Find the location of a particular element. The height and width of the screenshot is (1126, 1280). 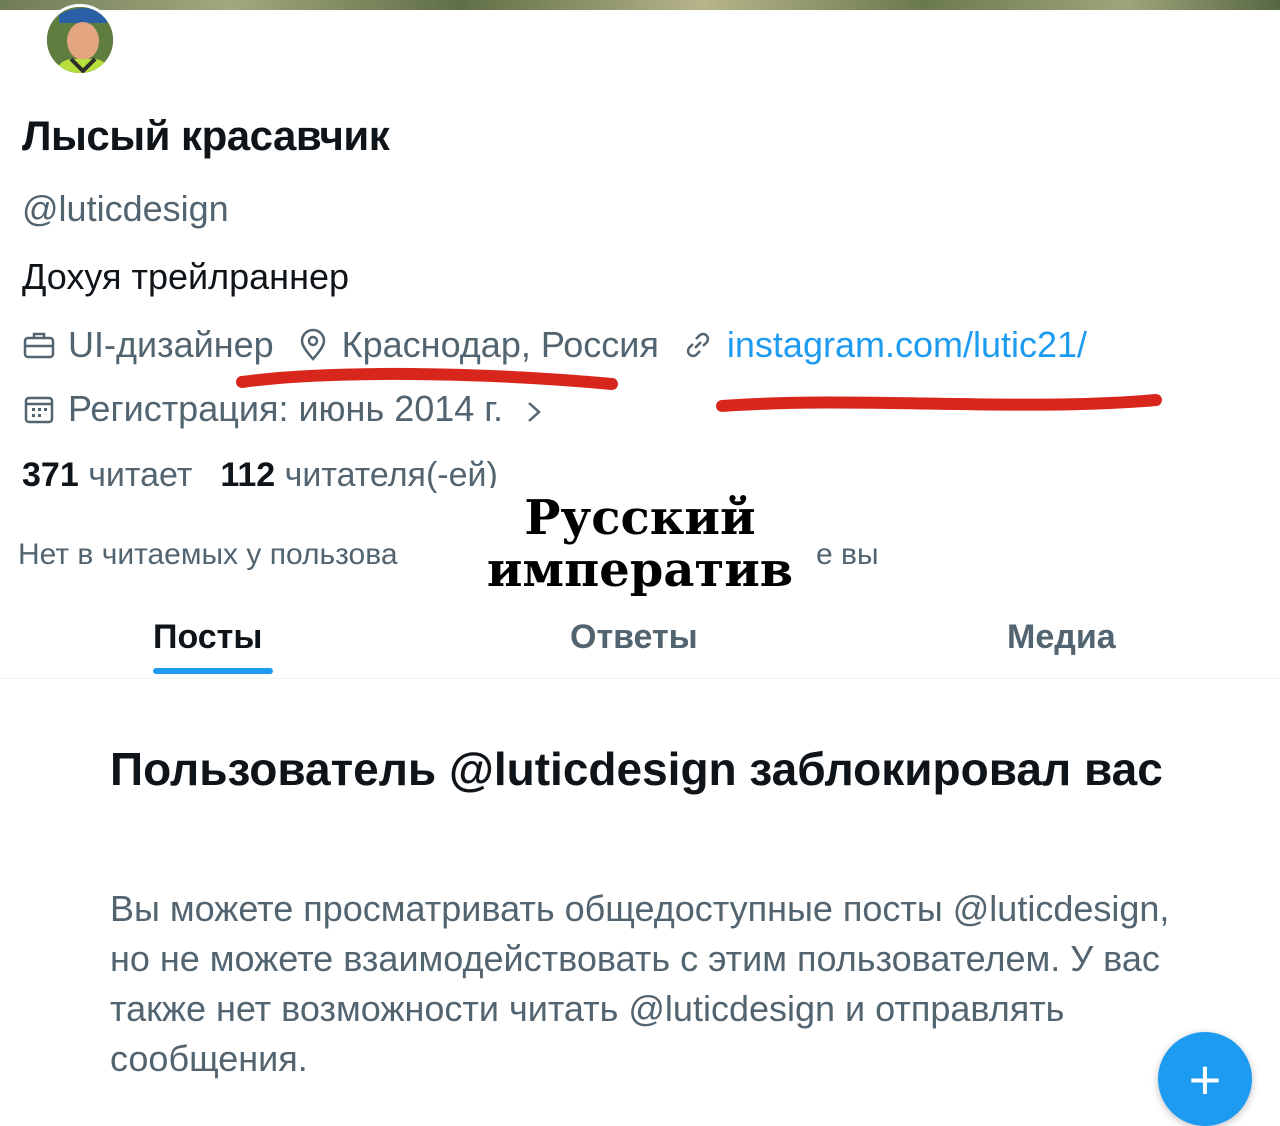

plus-icon: + is located at coordinates (1205, 1079).